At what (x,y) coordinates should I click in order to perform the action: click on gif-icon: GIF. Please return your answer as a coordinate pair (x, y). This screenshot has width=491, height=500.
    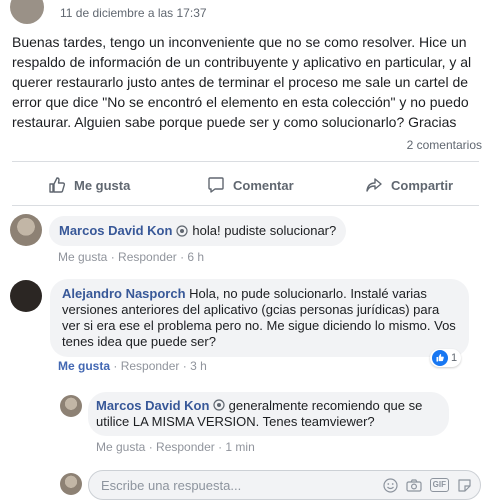
    Looking at the image, I should click on (439, 485).